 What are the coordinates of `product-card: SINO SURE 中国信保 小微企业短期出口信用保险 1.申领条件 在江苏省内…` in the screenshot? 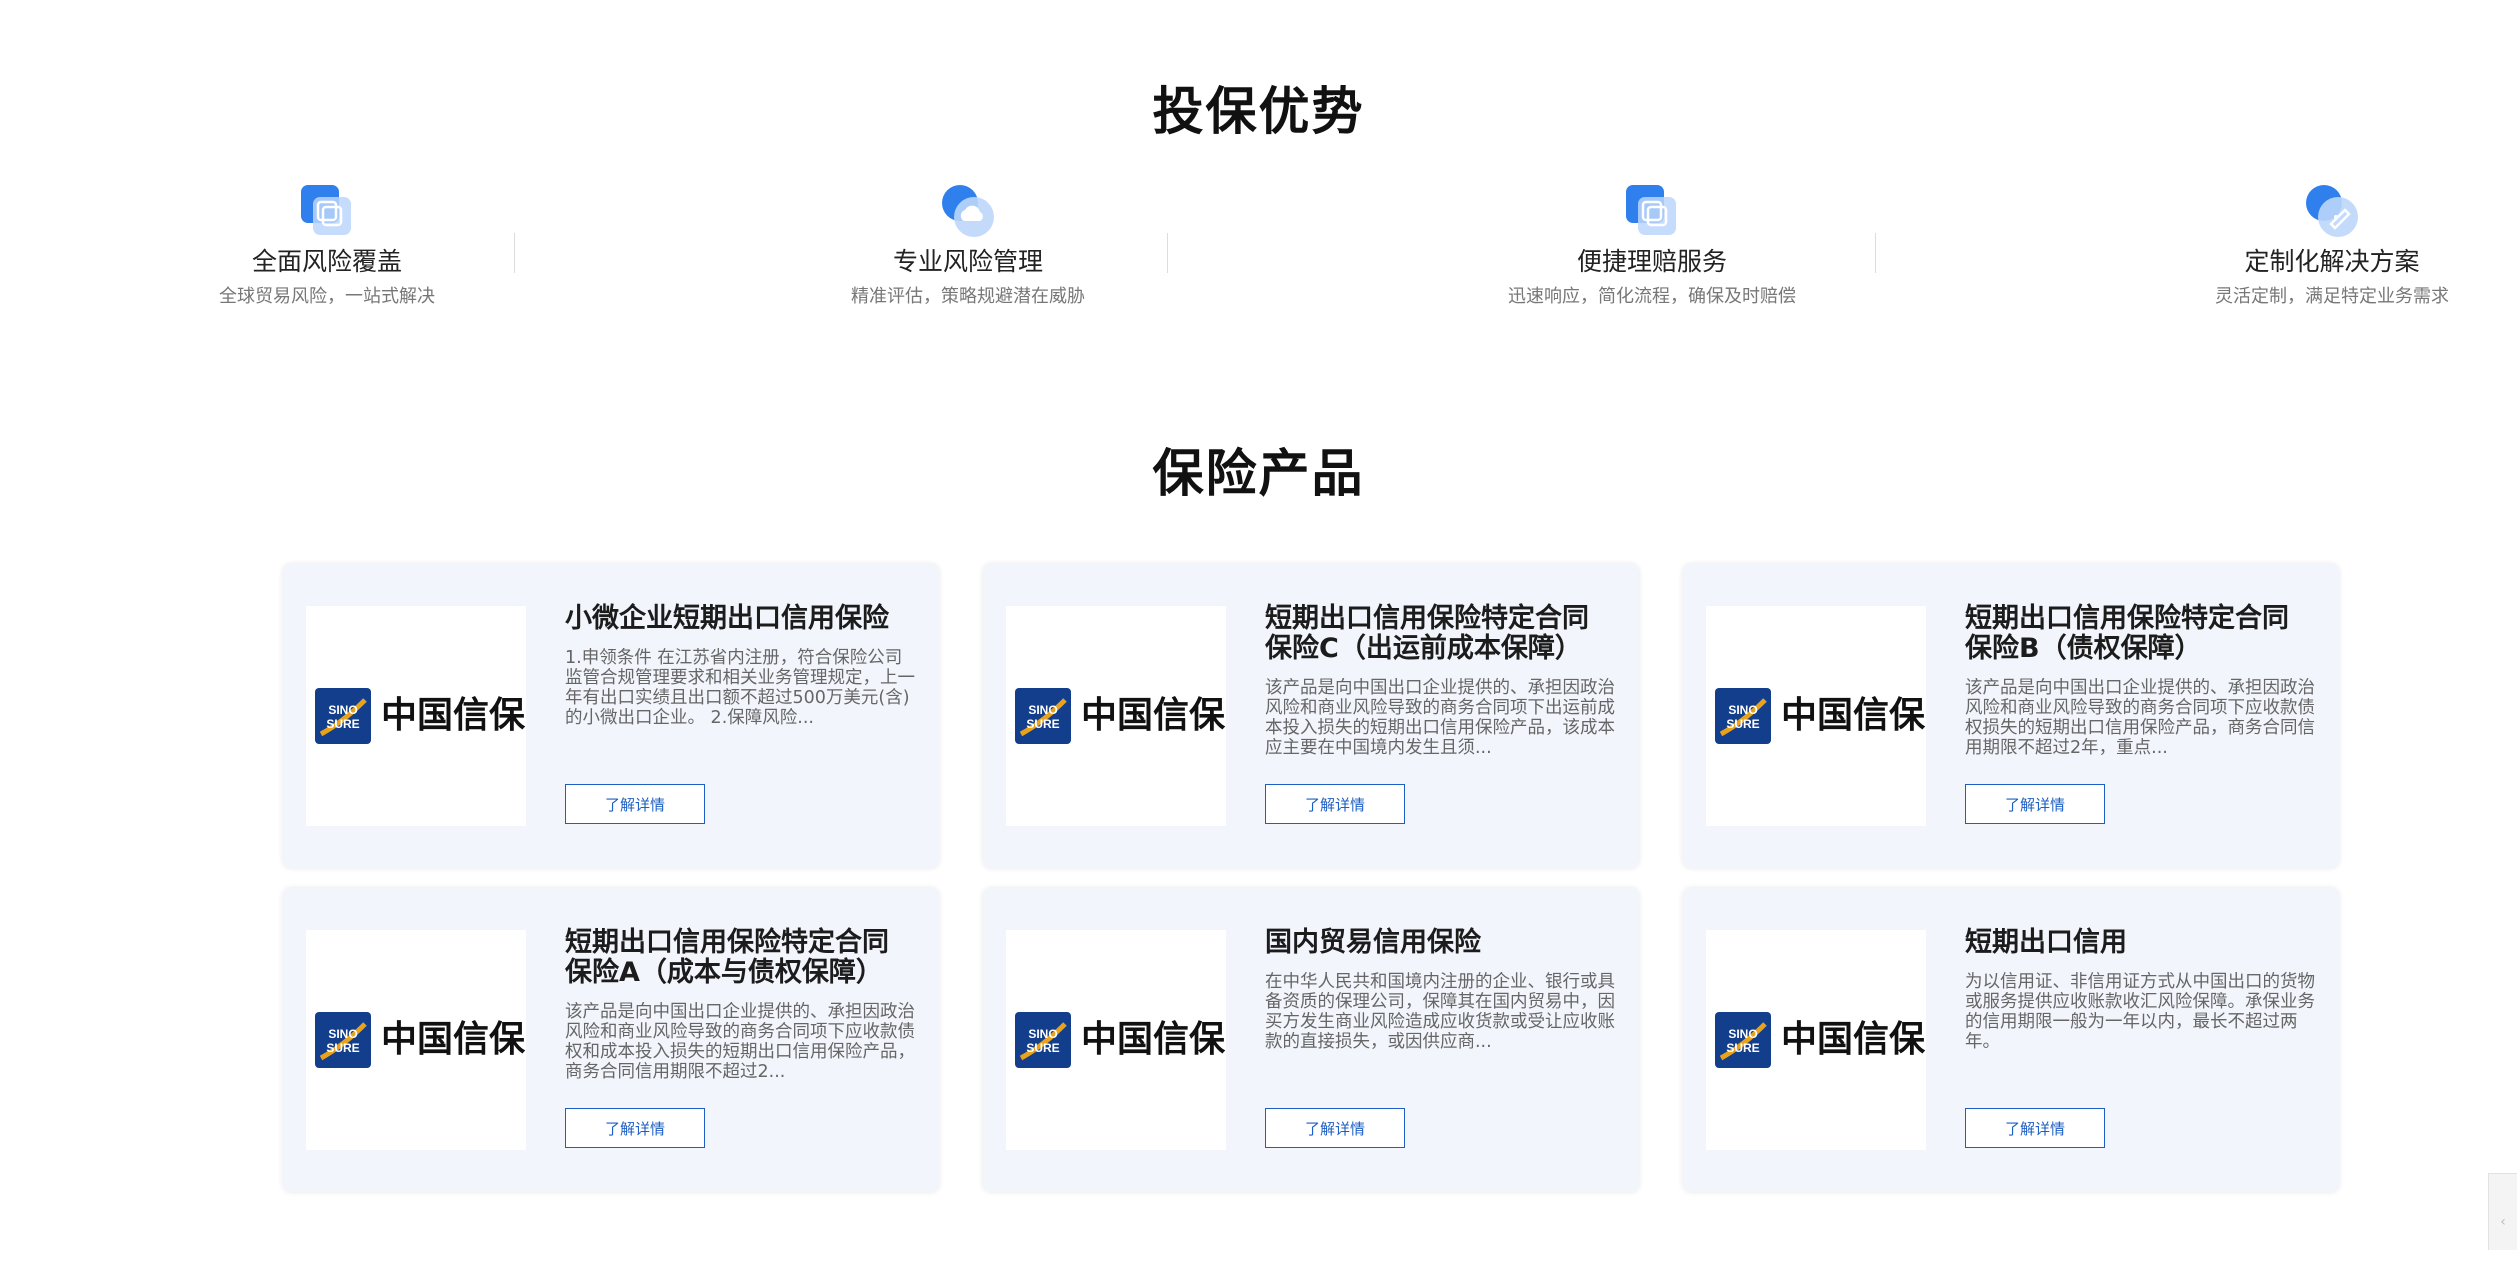 It's located at (611, 716).